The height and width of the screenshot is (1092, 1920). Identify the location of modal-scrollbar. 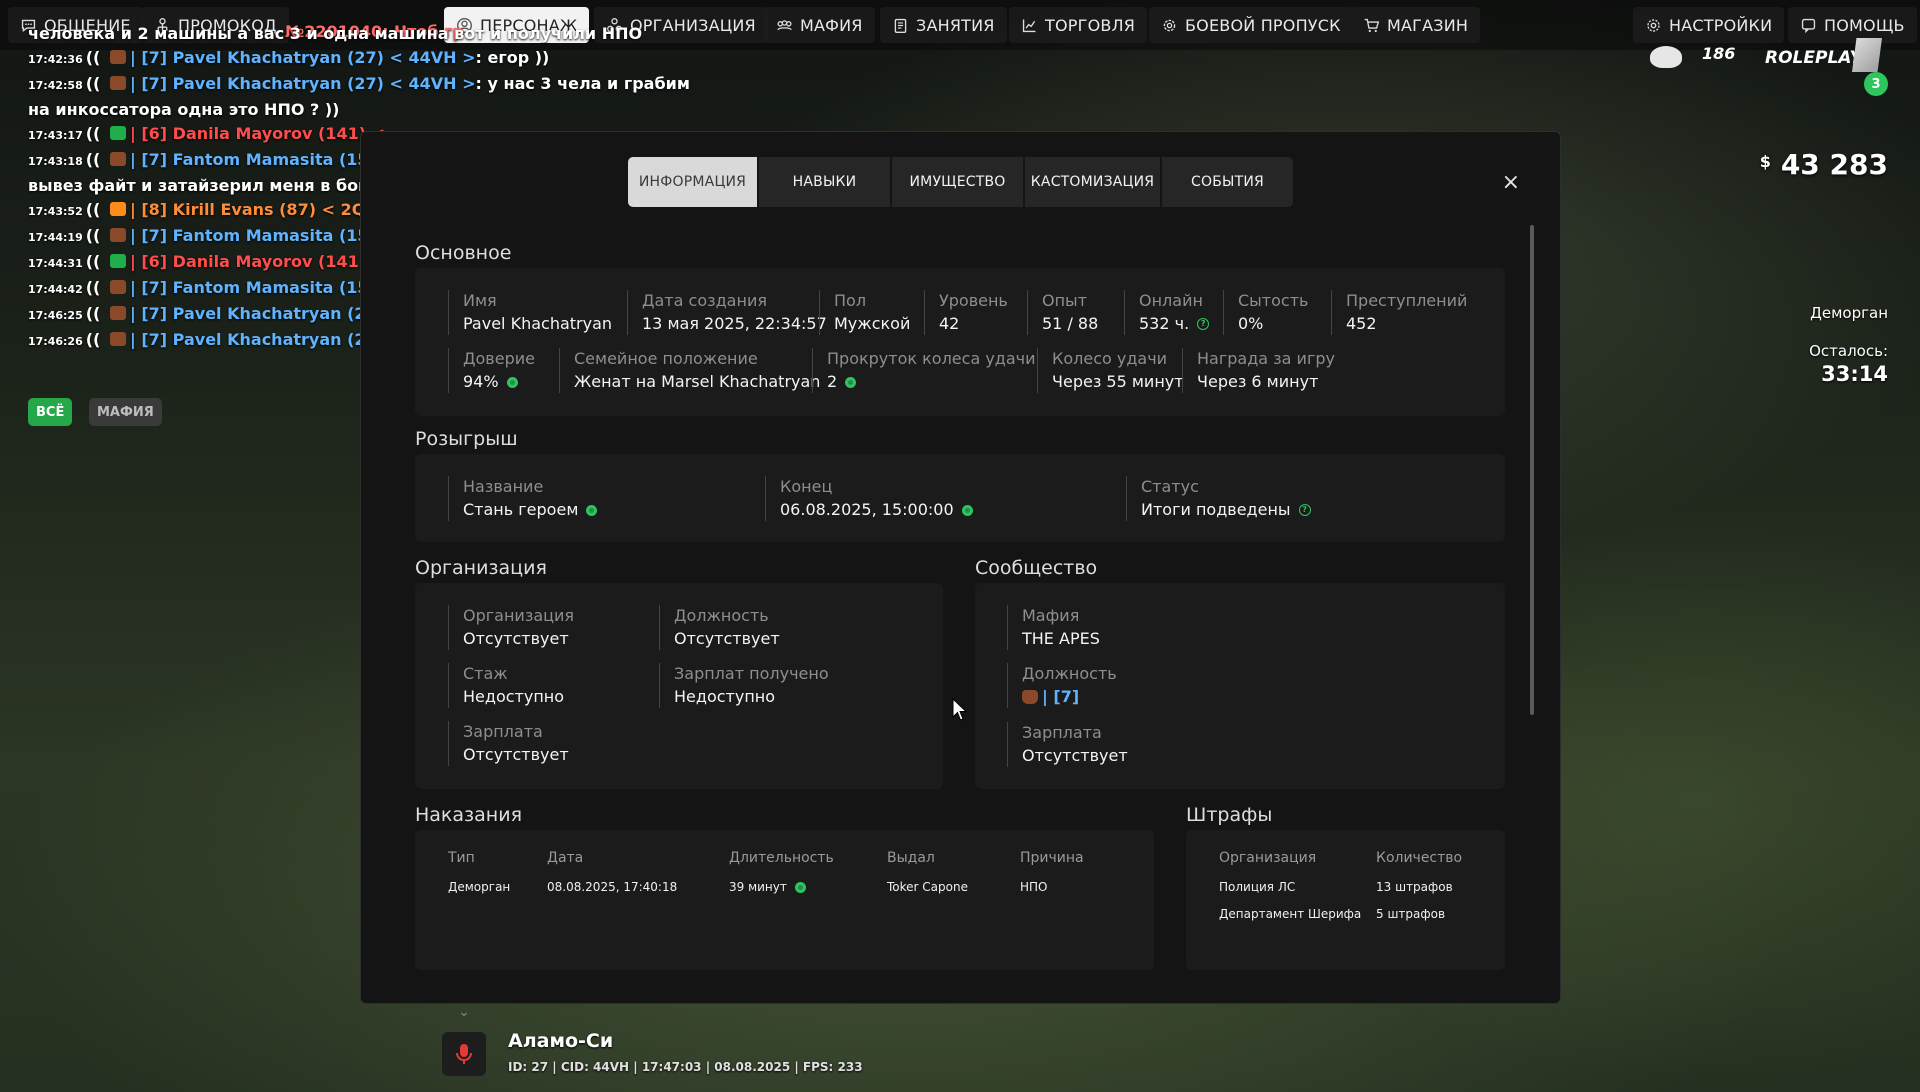
(1532, 470).